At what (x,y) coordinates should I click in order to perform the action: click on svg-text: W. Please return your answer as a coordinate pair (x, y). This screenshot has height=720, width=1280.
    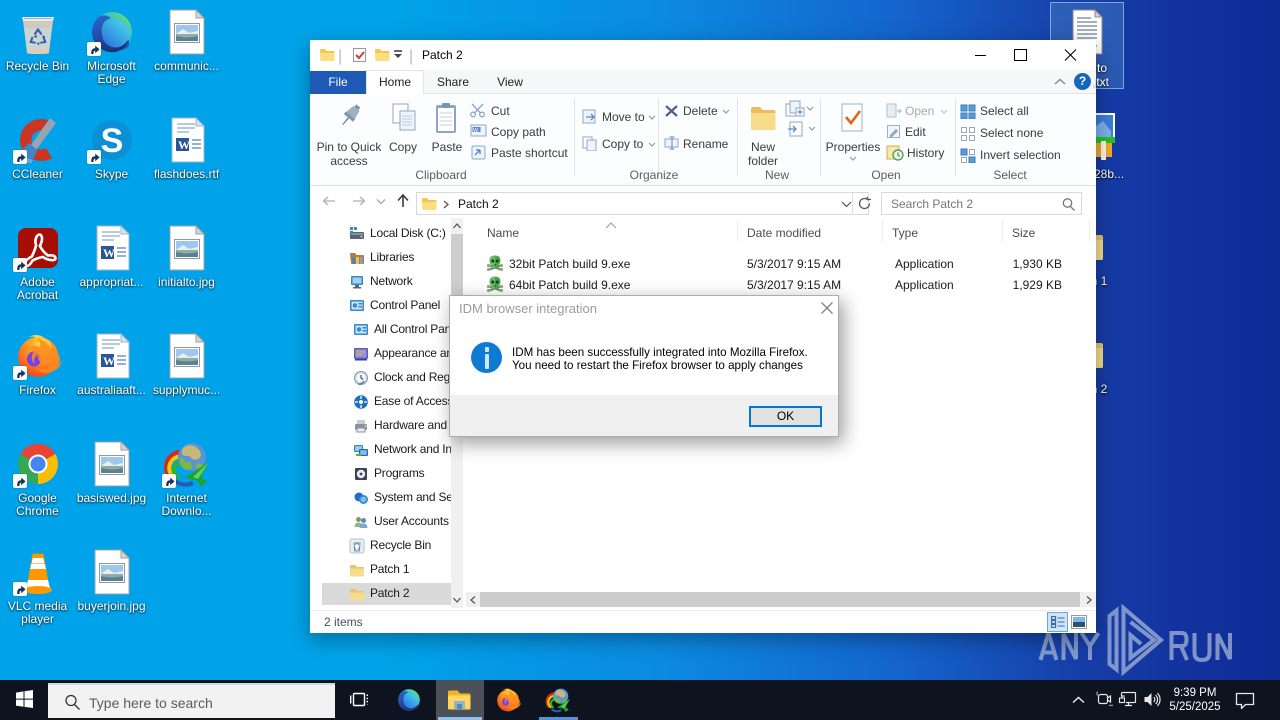
    Looking at the image, I should click on (476, 131).